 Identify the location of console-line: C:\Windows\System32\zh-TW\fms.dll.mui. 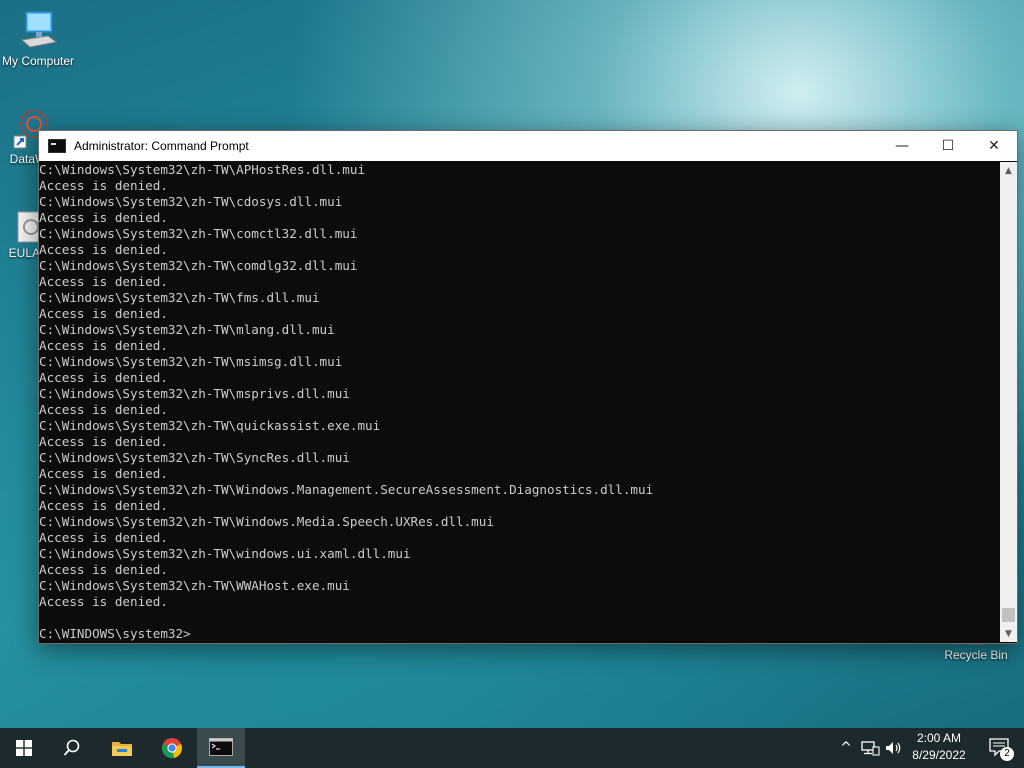
(179, 297).